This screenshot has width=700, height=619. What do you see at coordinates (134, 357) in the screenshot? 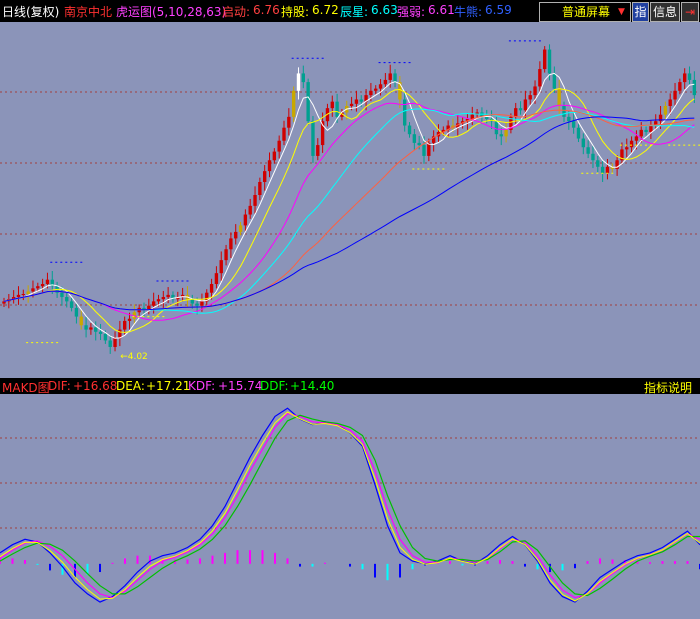
I see `low-price-label: ←4.02` at bounding box center [134, 357].